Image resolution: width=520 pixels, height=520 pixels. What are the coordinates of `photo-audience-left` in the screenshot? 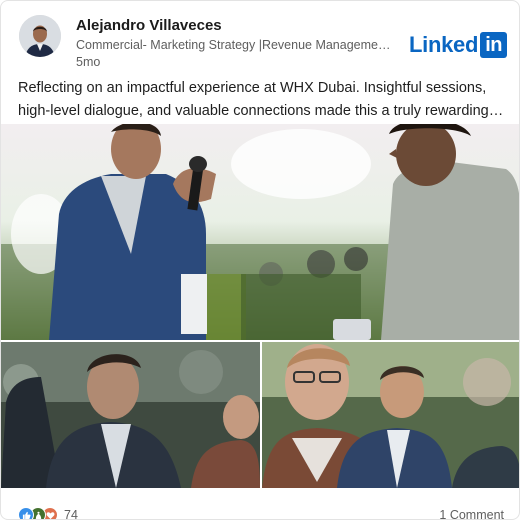 It's located at (130, 415).